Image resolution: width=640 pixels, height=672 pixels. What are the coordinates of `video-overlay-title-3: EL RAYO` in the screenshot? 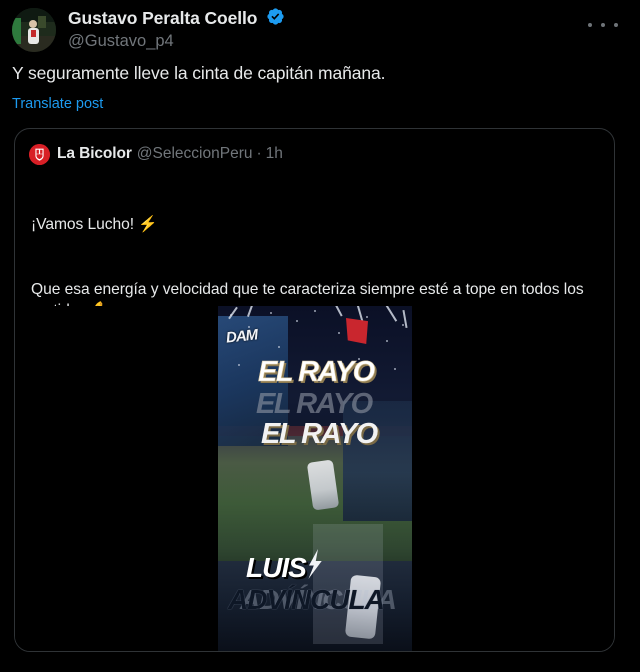 It's located at (319, 434).